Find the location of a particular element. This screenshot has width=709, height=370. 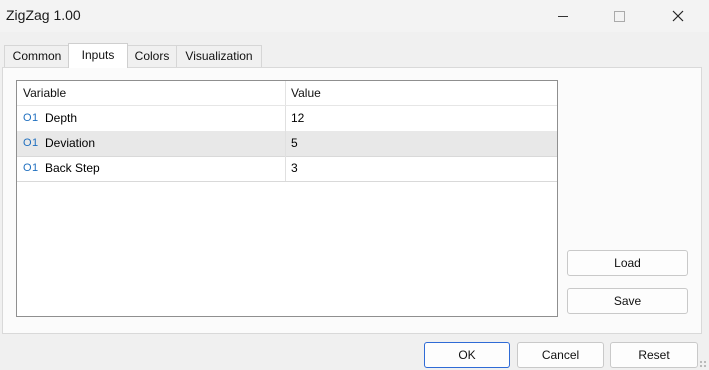

variable-name: Depth is located at coordinates (61, 118).